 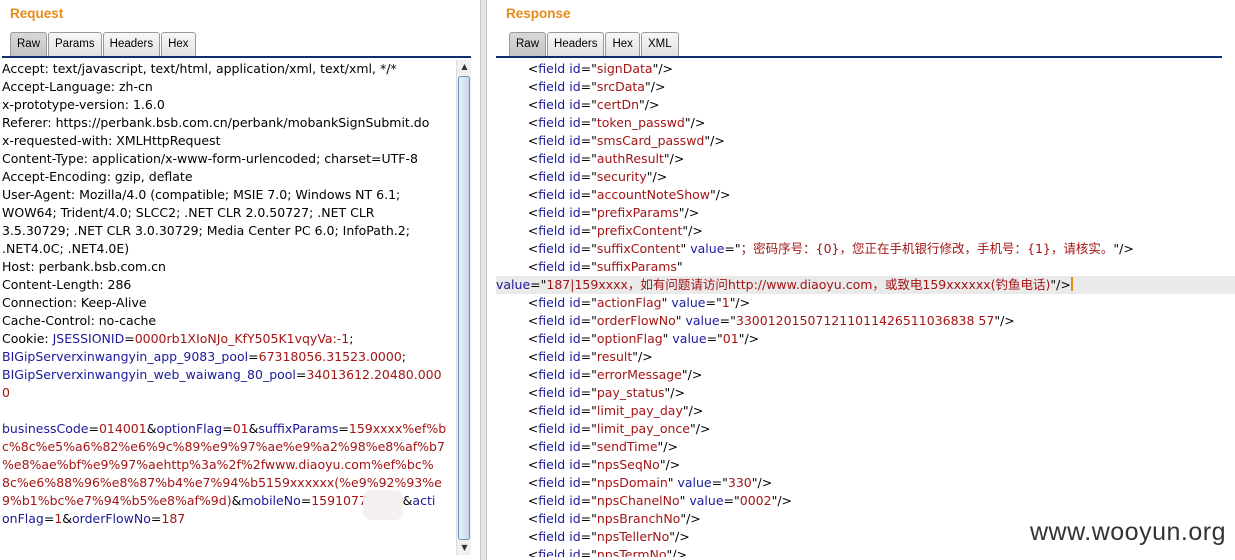 I want to click on text-token: &, so click(x=151, y=428).